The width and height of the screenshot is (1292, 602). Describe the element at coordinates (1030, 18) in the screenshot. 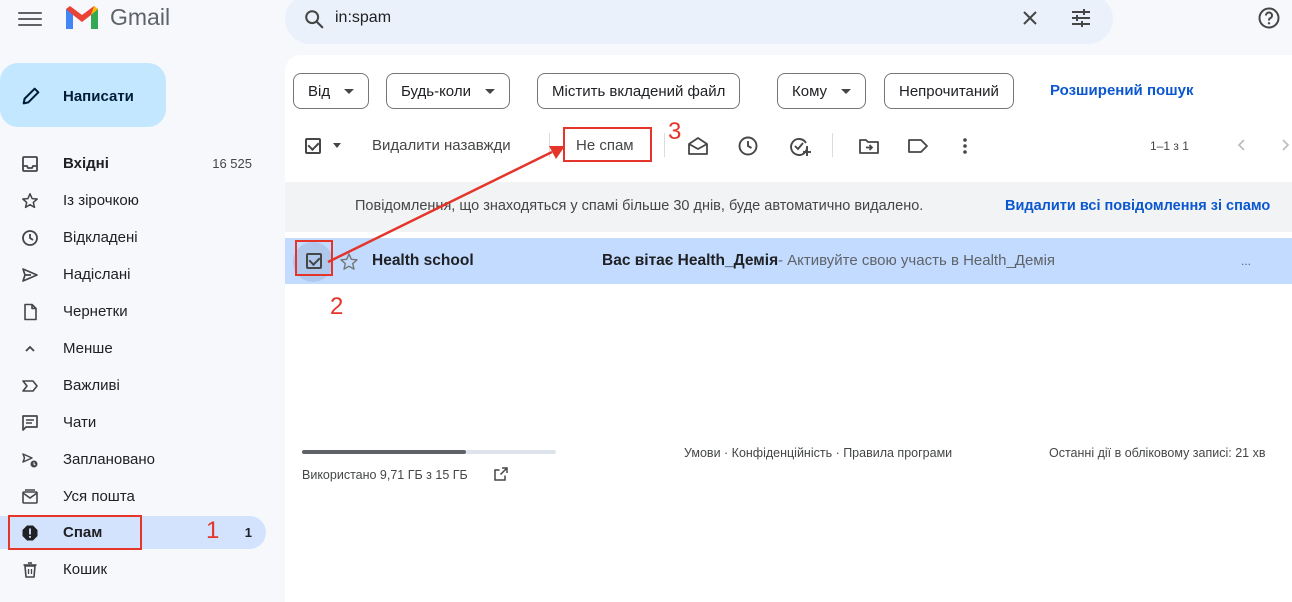

I see `close-icon` at that location.